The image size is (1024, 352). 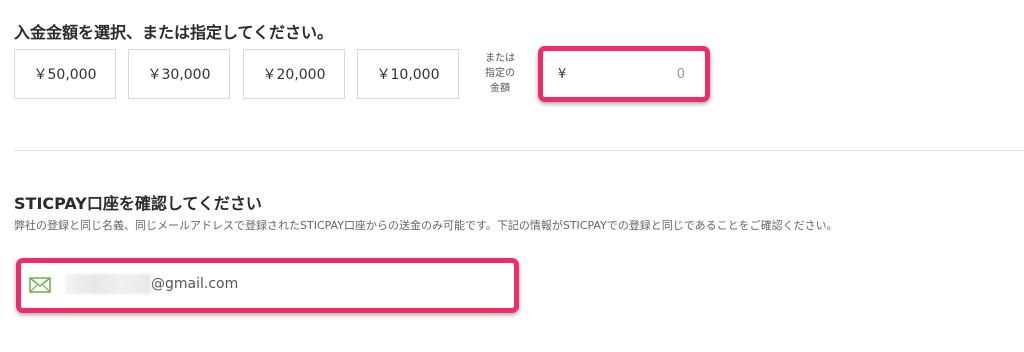 I want to click on custom-label-line: または, so click(x=500, y=58).